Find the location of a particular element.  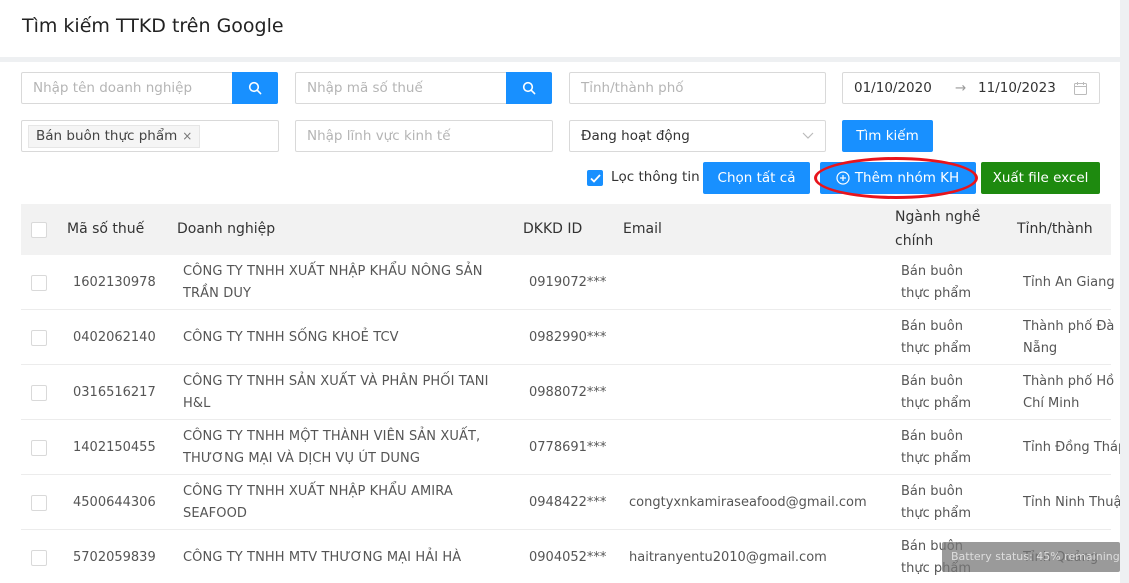

cell-province-line2: Chí Minh is located at coordinates (1051, 403).